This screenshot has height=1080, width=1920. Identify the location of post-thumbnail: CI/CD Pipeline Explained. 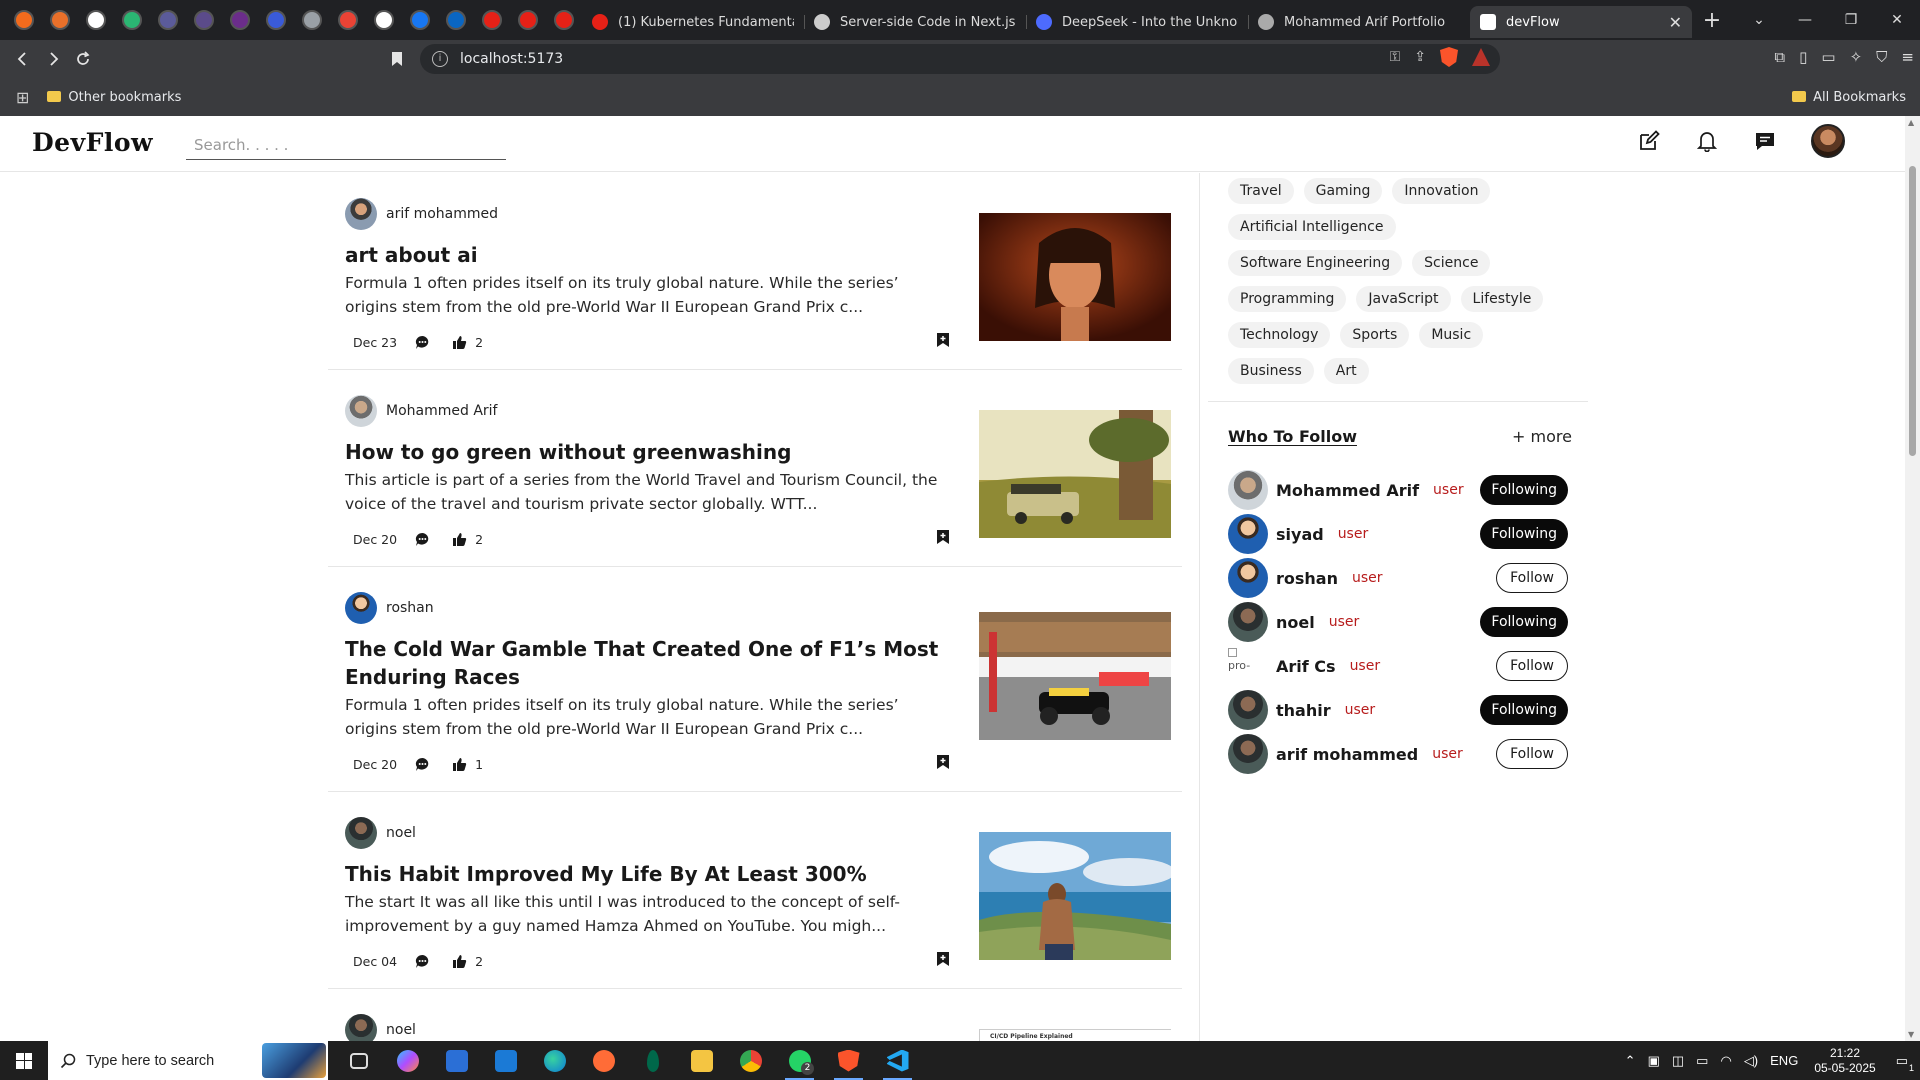
(1075, 1035).